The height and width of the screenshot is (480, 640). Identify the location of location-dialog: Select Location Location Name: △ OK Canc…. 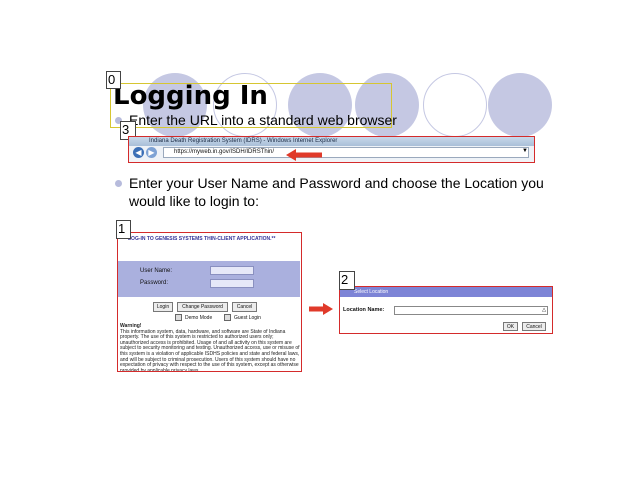
(446, 310).